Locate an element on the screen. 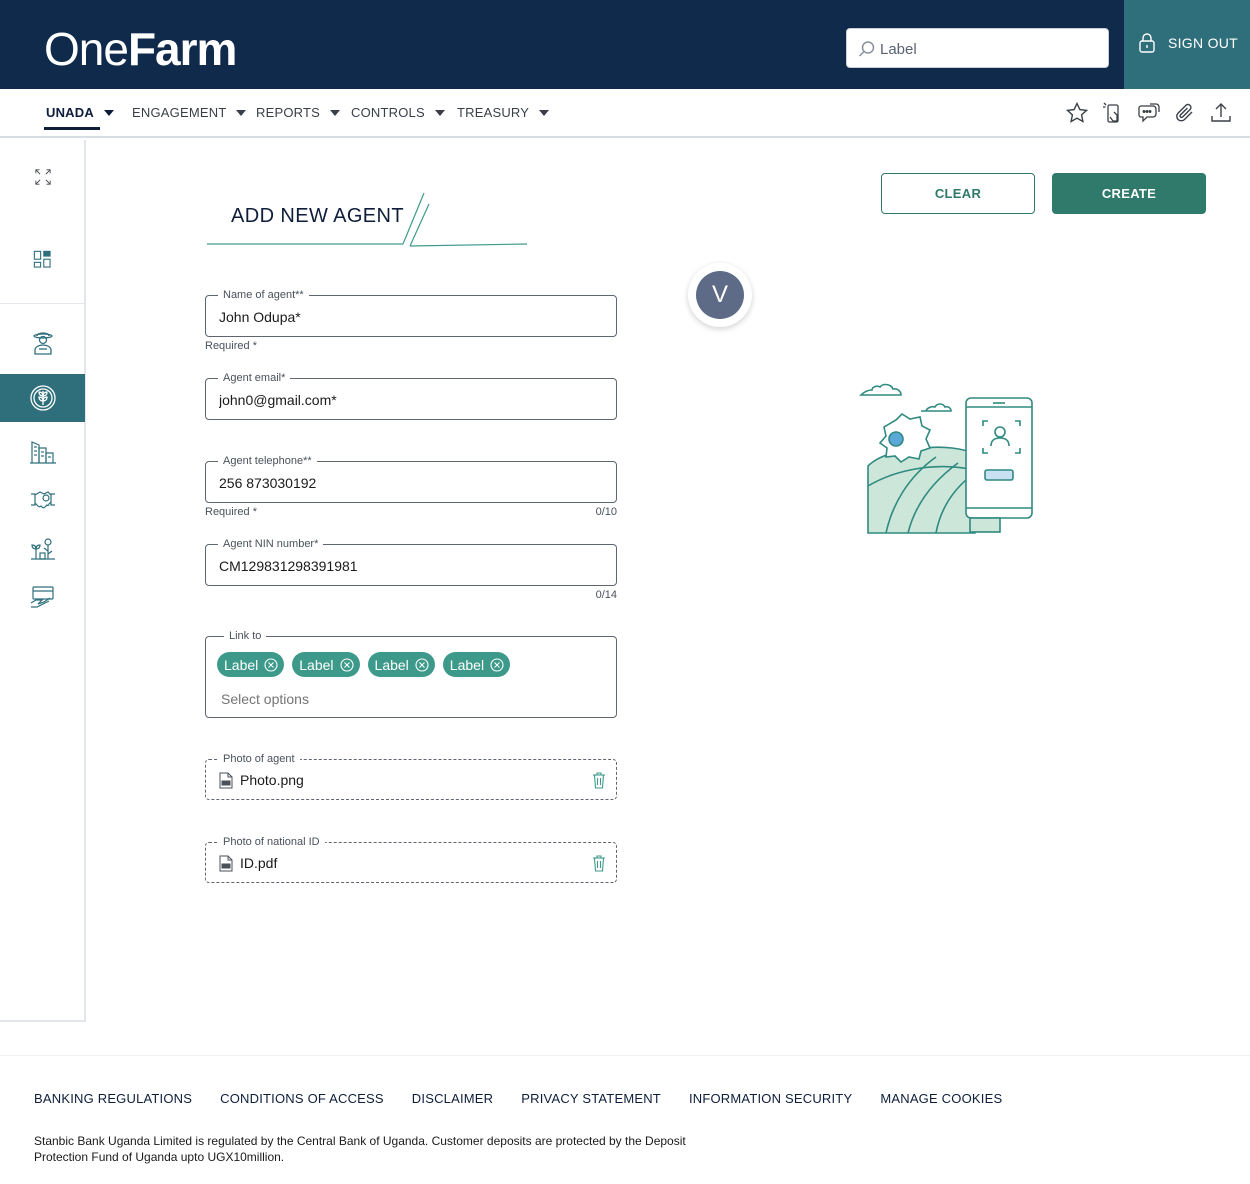  photo-agent-filename: Photo.png is located at coordinates (272, 780).